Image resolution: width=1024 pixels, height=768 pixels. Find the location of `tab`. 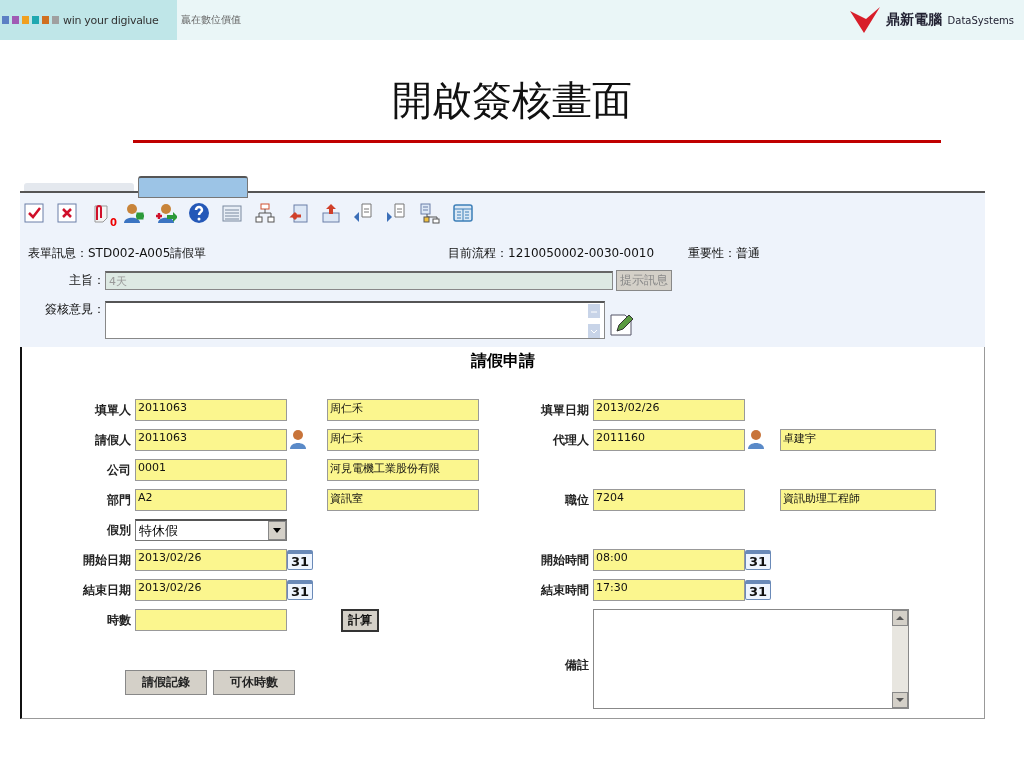

tab is located at coordinates (193, 187).